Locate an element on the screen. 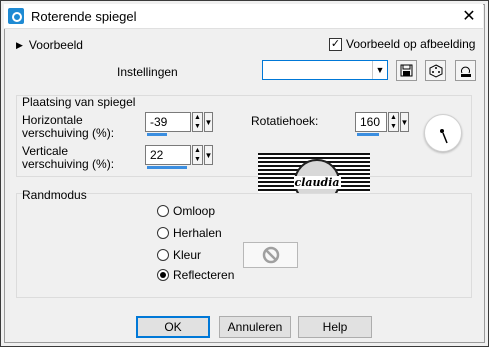 The width and height of the screenshot is (489, 347). radio-color: Kleur is located at coordinates (179, 255).